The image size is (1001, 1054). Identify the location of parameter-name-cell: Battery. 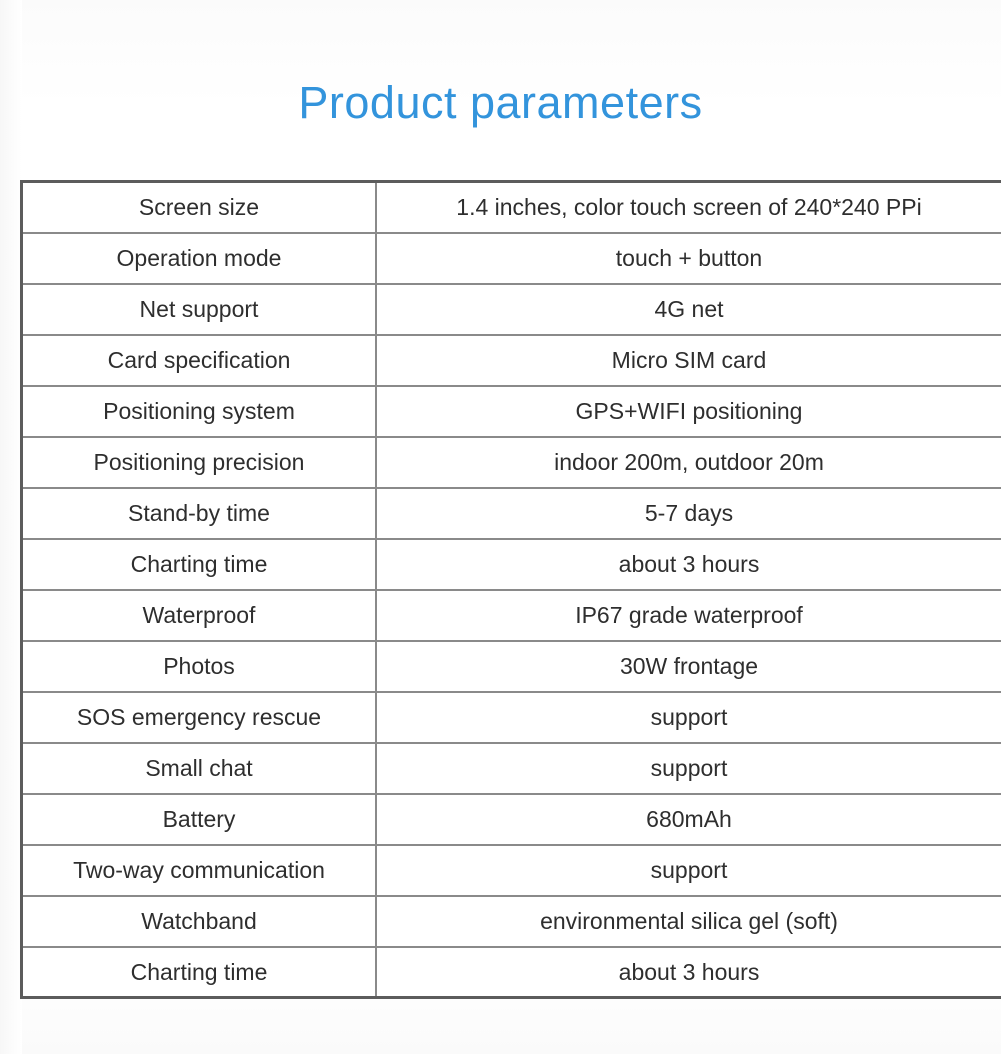
(199, 818).